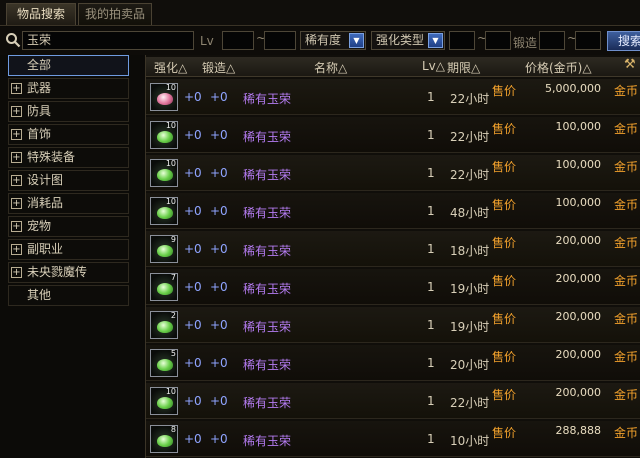 Image resolution: width=640 pixels, height=458 pixels. Describe the element at coordinates (623, 41) in the screenshot. I see `search-button: 搜索` at that location.